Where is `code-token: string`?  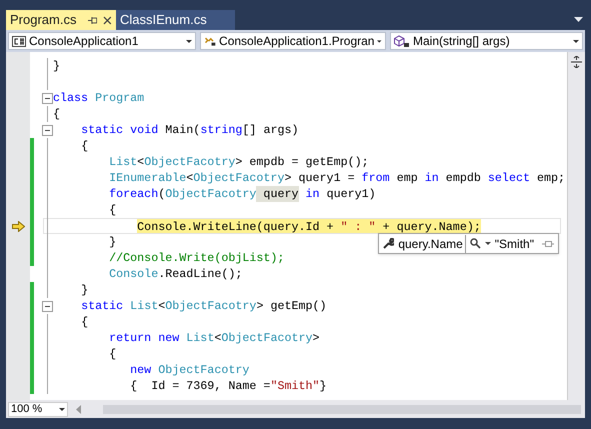
code-token: string is located at coordinates (221, 130).